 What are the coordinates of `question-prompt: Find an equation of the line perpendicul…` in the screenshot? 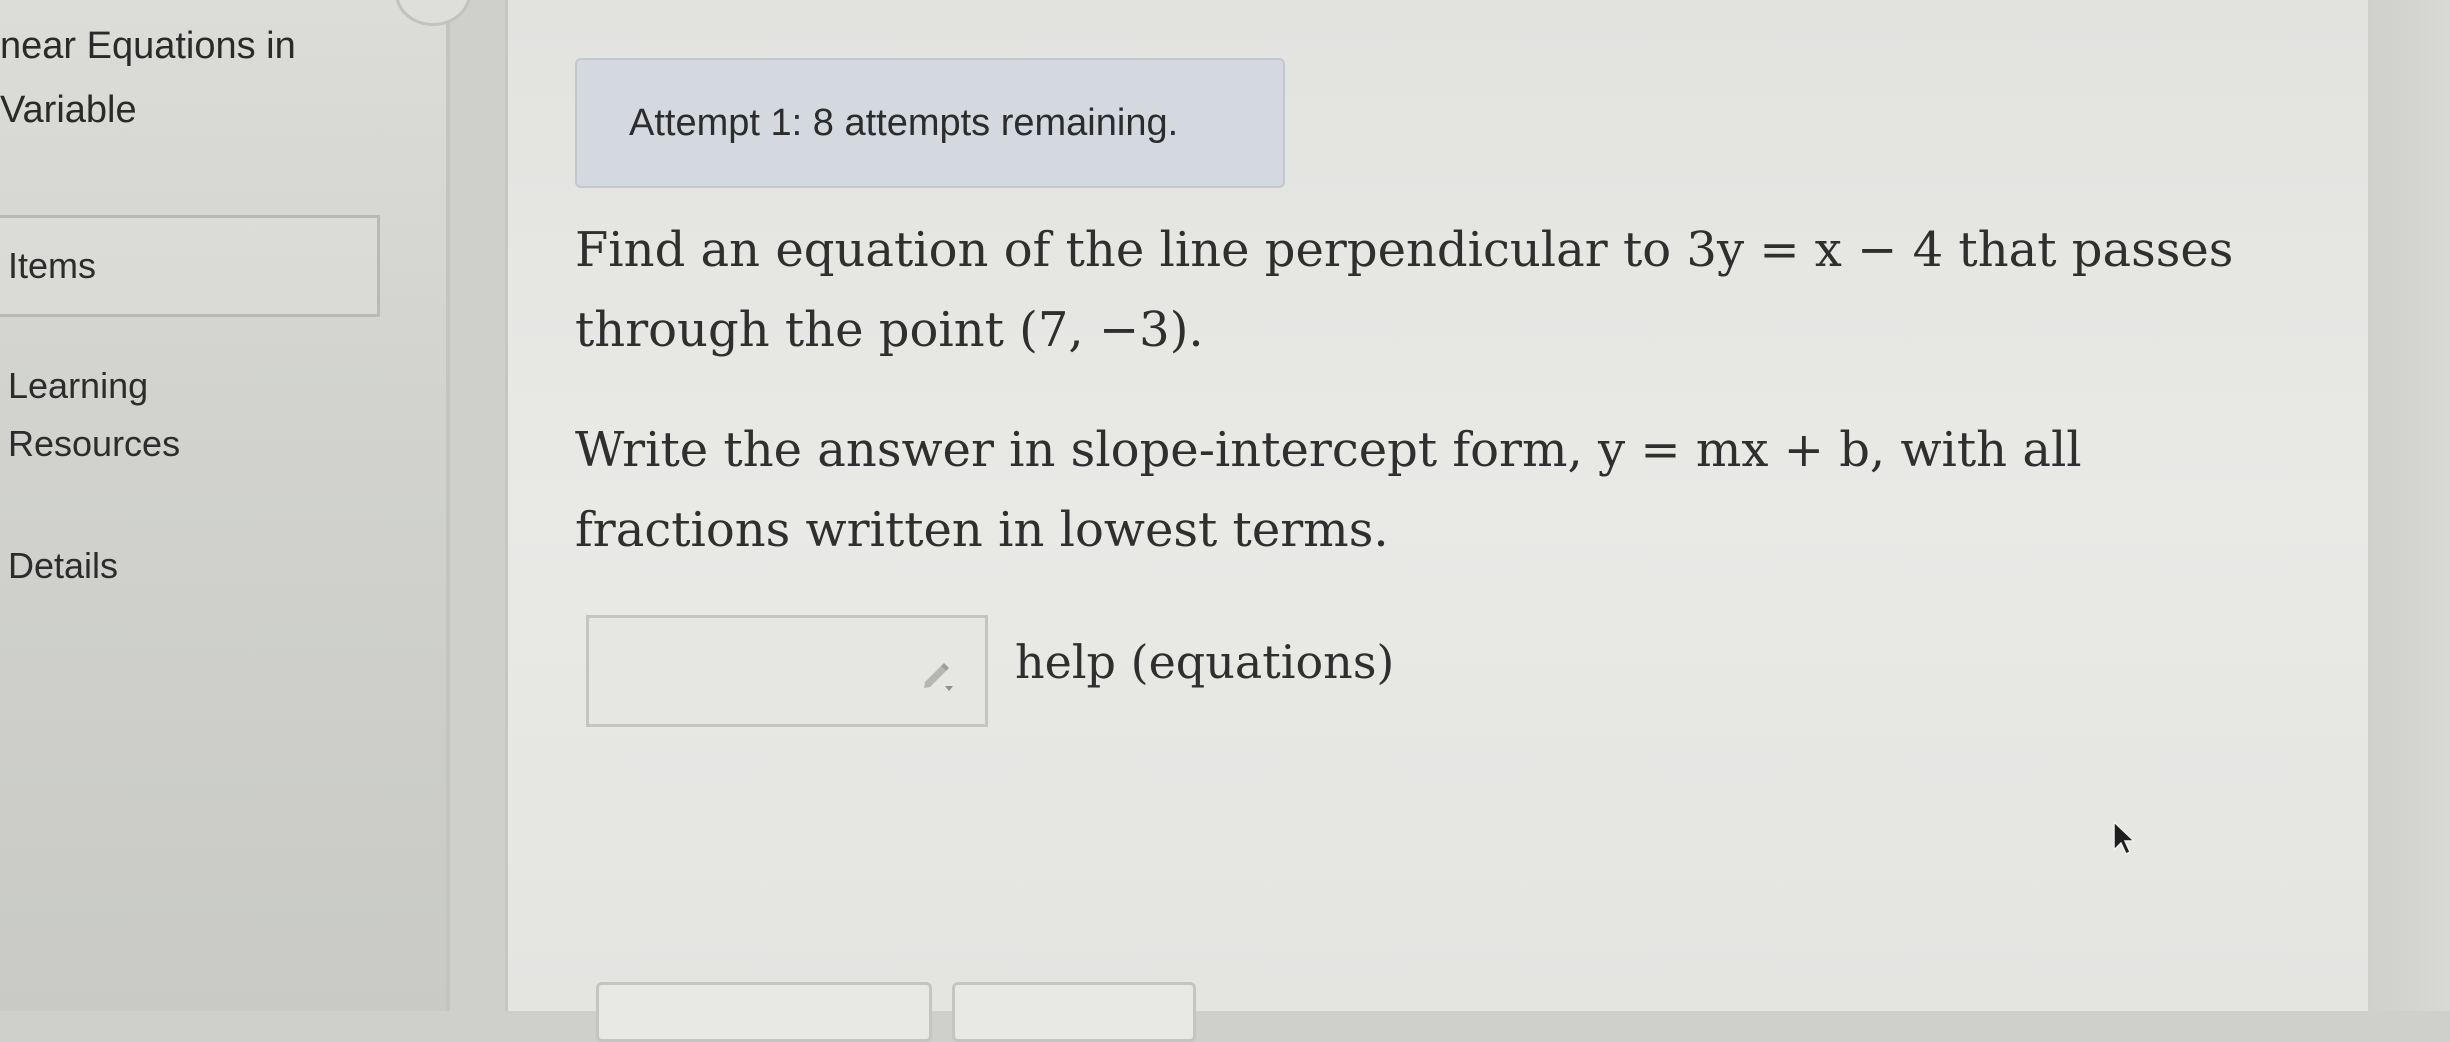 It's located at (1404, 290).